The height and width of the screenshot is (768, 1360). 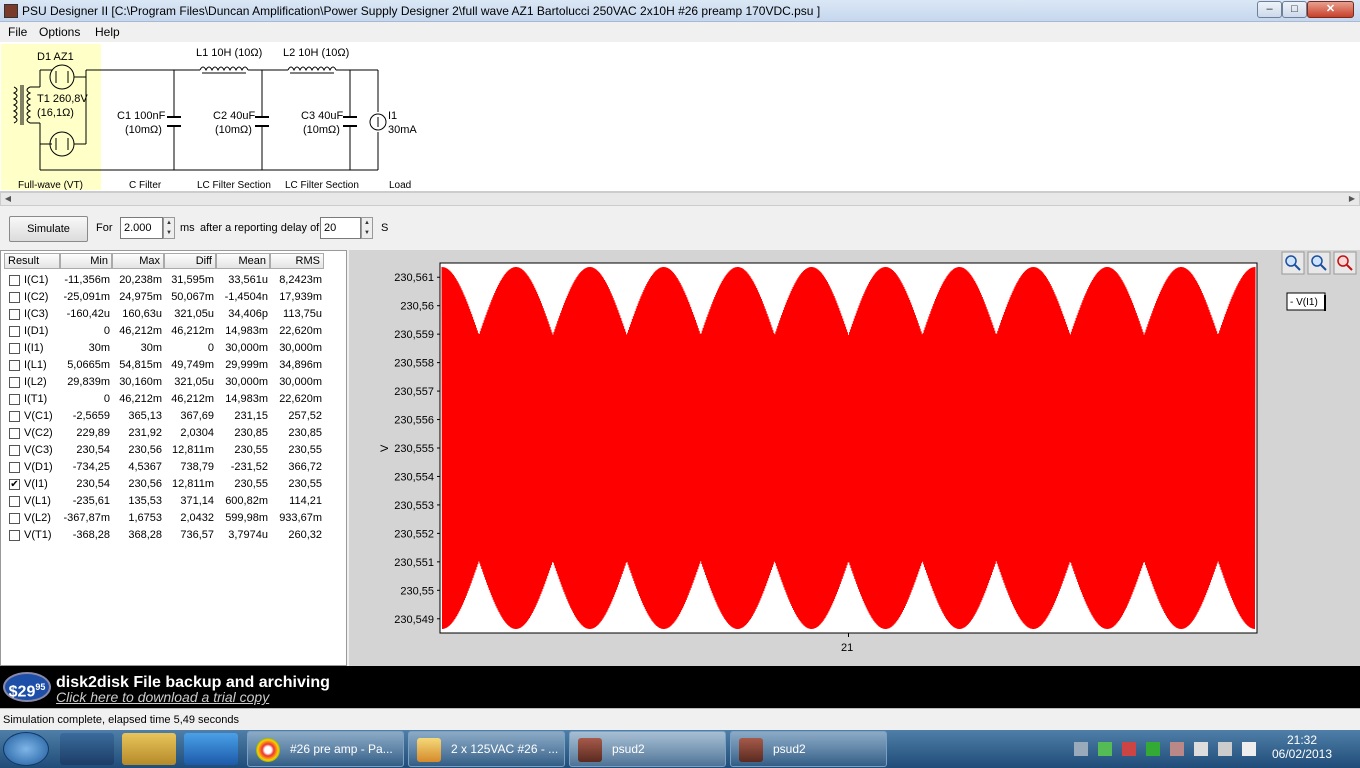 I want to click on zoom-reset-icon, so click(x=1345, y=263).